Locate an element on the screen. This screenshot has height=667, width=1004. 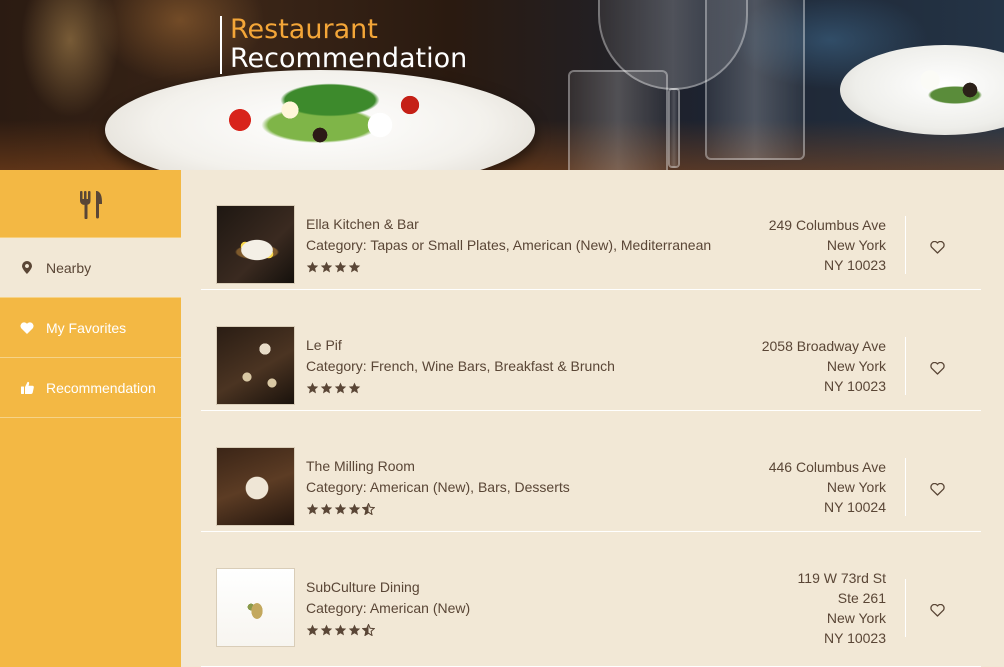
restaurant-address: 446 Columbus Ave New York NY 10024 is located at coordinates (827, 487).